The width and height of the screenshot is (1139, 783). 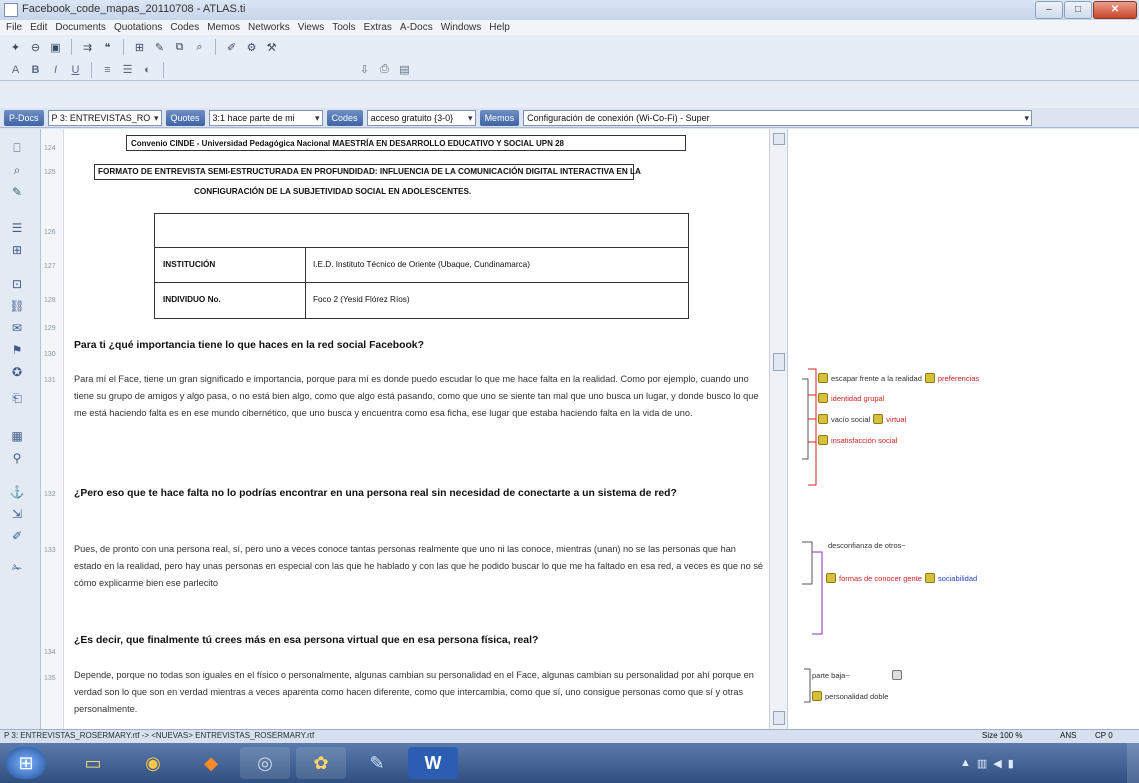 I want to click on menu-networks: Networks, so click(x=269, y=27).